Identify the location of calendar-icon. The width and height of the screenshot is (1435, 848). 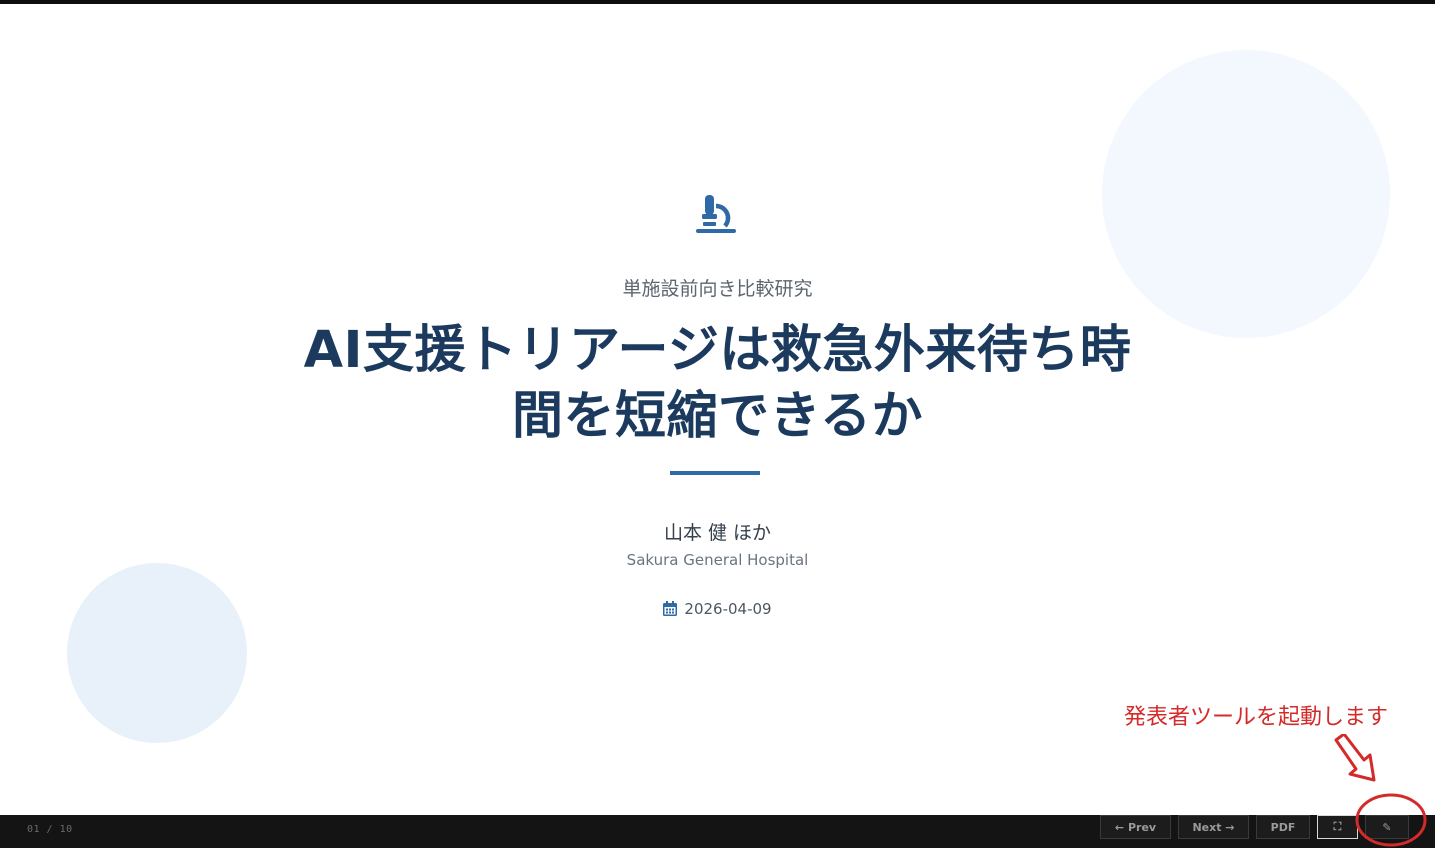
(670, 608).